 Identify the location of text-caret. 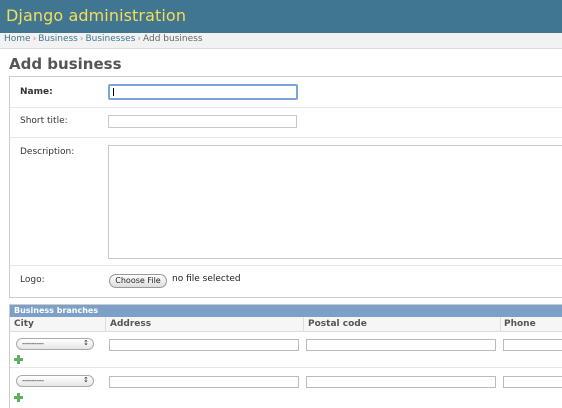
(113, 92).